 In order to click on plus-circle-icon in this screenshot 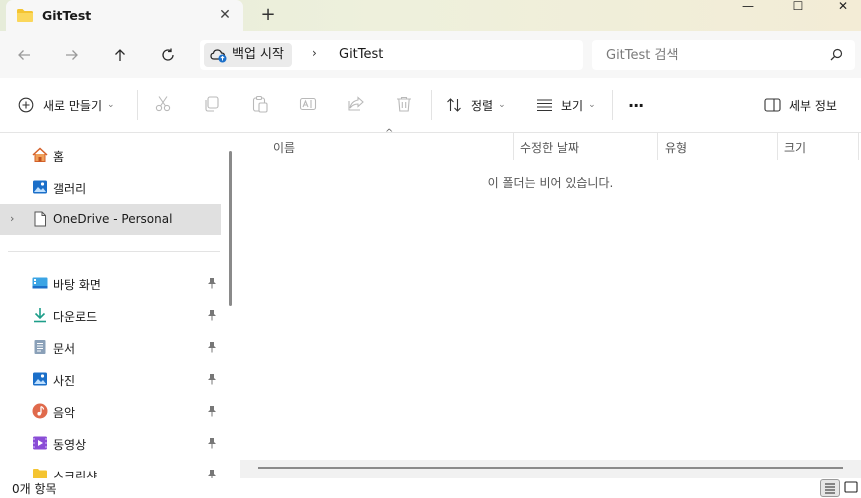, I will do `click(26, 105)`.